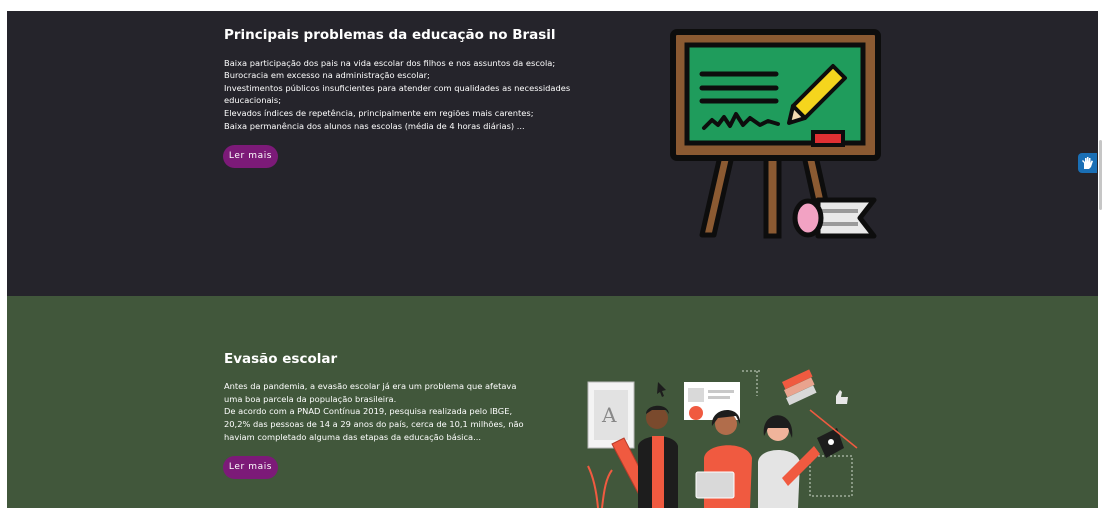 The image size is (1103, 508). Describe the element at coordinates (600, 486) in the screenshot. I see `plant-icon` at that location.